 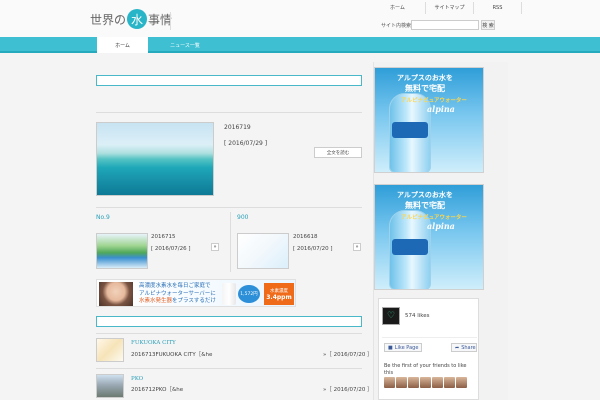 I want to click on logo-water-drop: 水, so click(x=137, y=19).